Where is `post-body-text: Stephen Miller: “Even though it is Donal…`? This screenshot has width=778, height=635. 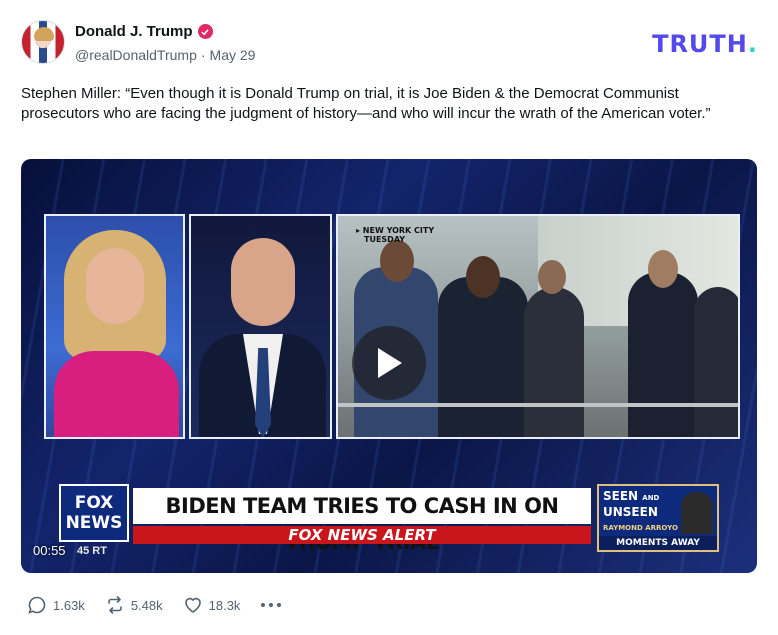 post-body-text: Stephen Miller: “Even though it is Donal… is located at coordinates (366, 103).